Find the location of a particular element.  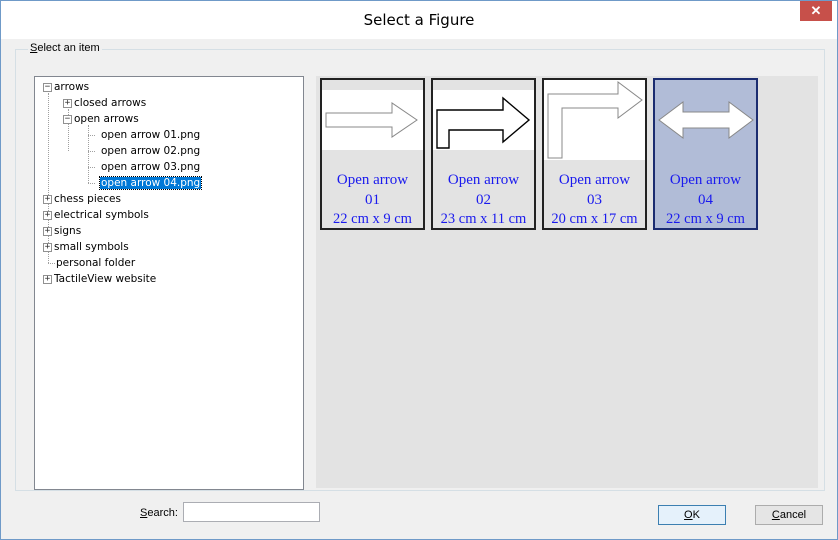

cancel-button: Cancel is located at coordinates (789, 515).